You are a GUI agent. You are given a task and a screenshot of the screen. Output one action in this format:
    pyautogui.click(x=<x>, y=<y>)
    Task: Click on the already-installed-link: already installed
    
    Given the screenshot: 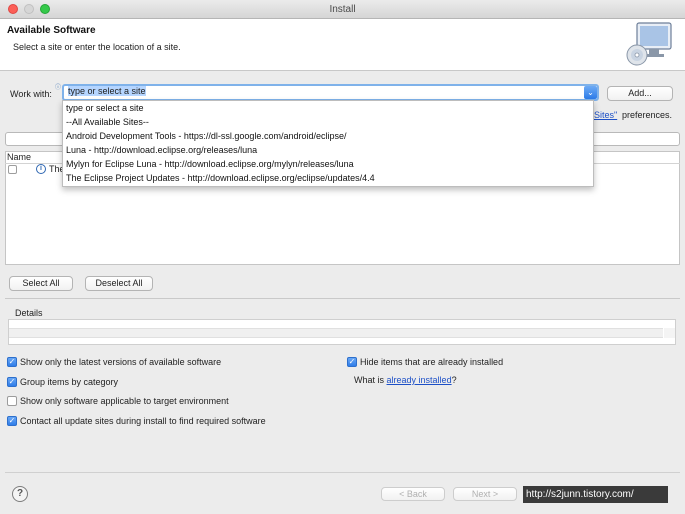 What is the action you would take?
    pyautogui.click(x=419, y=380)
    